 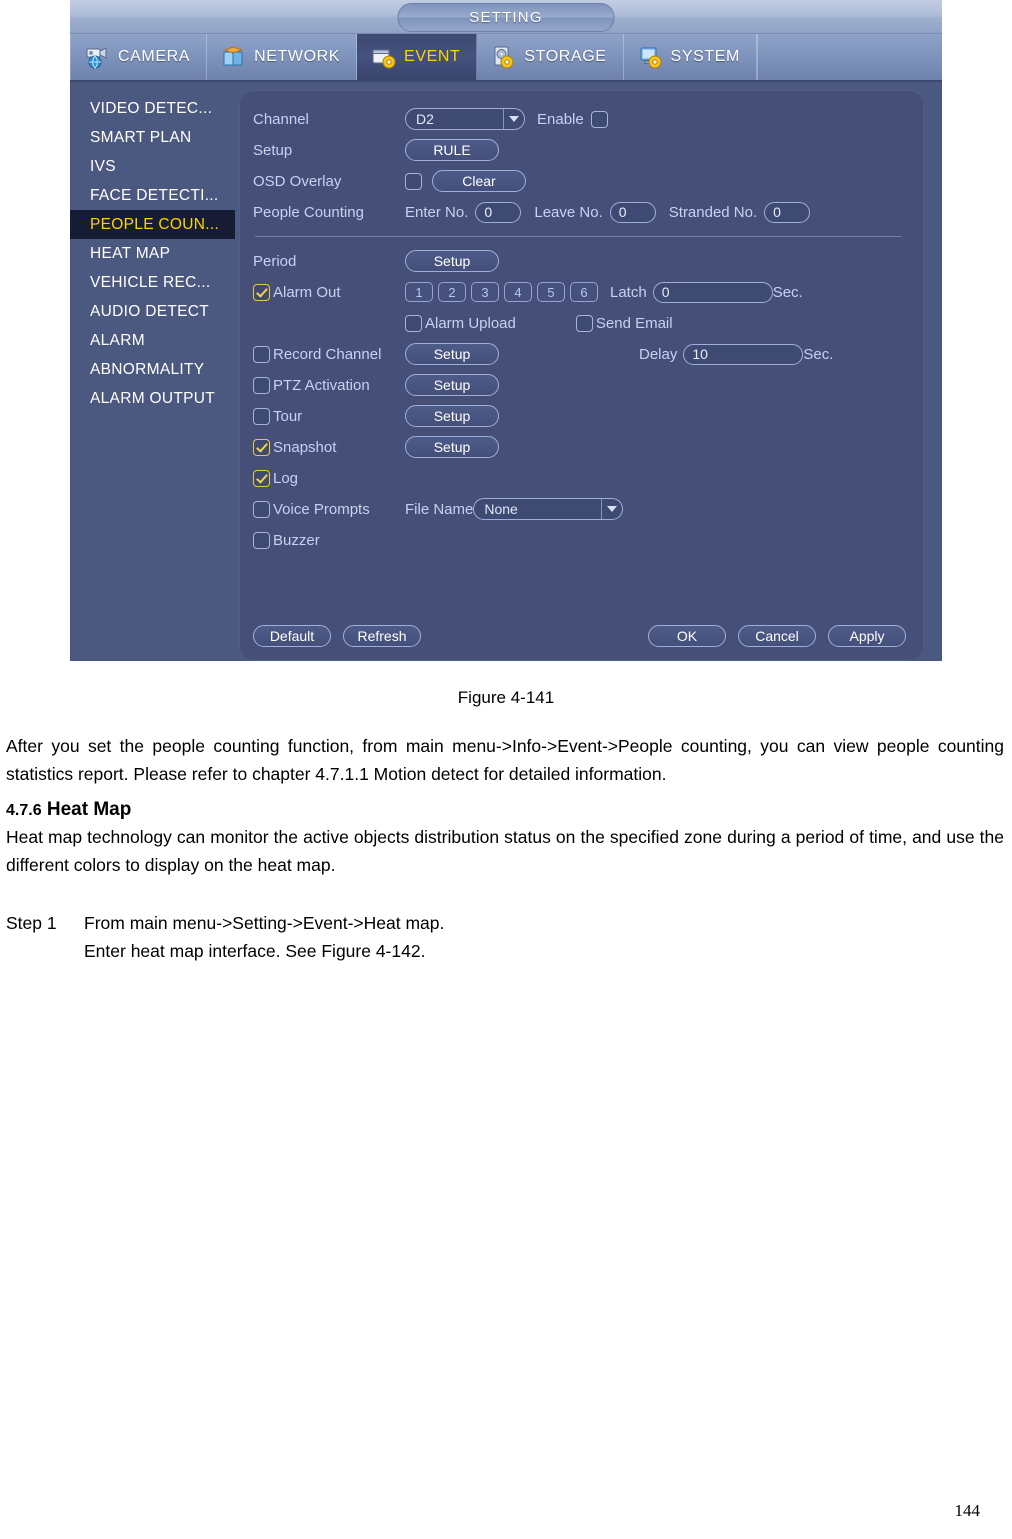 I want to click on people-counting-label: People Counting, so click(x=308, y=212).